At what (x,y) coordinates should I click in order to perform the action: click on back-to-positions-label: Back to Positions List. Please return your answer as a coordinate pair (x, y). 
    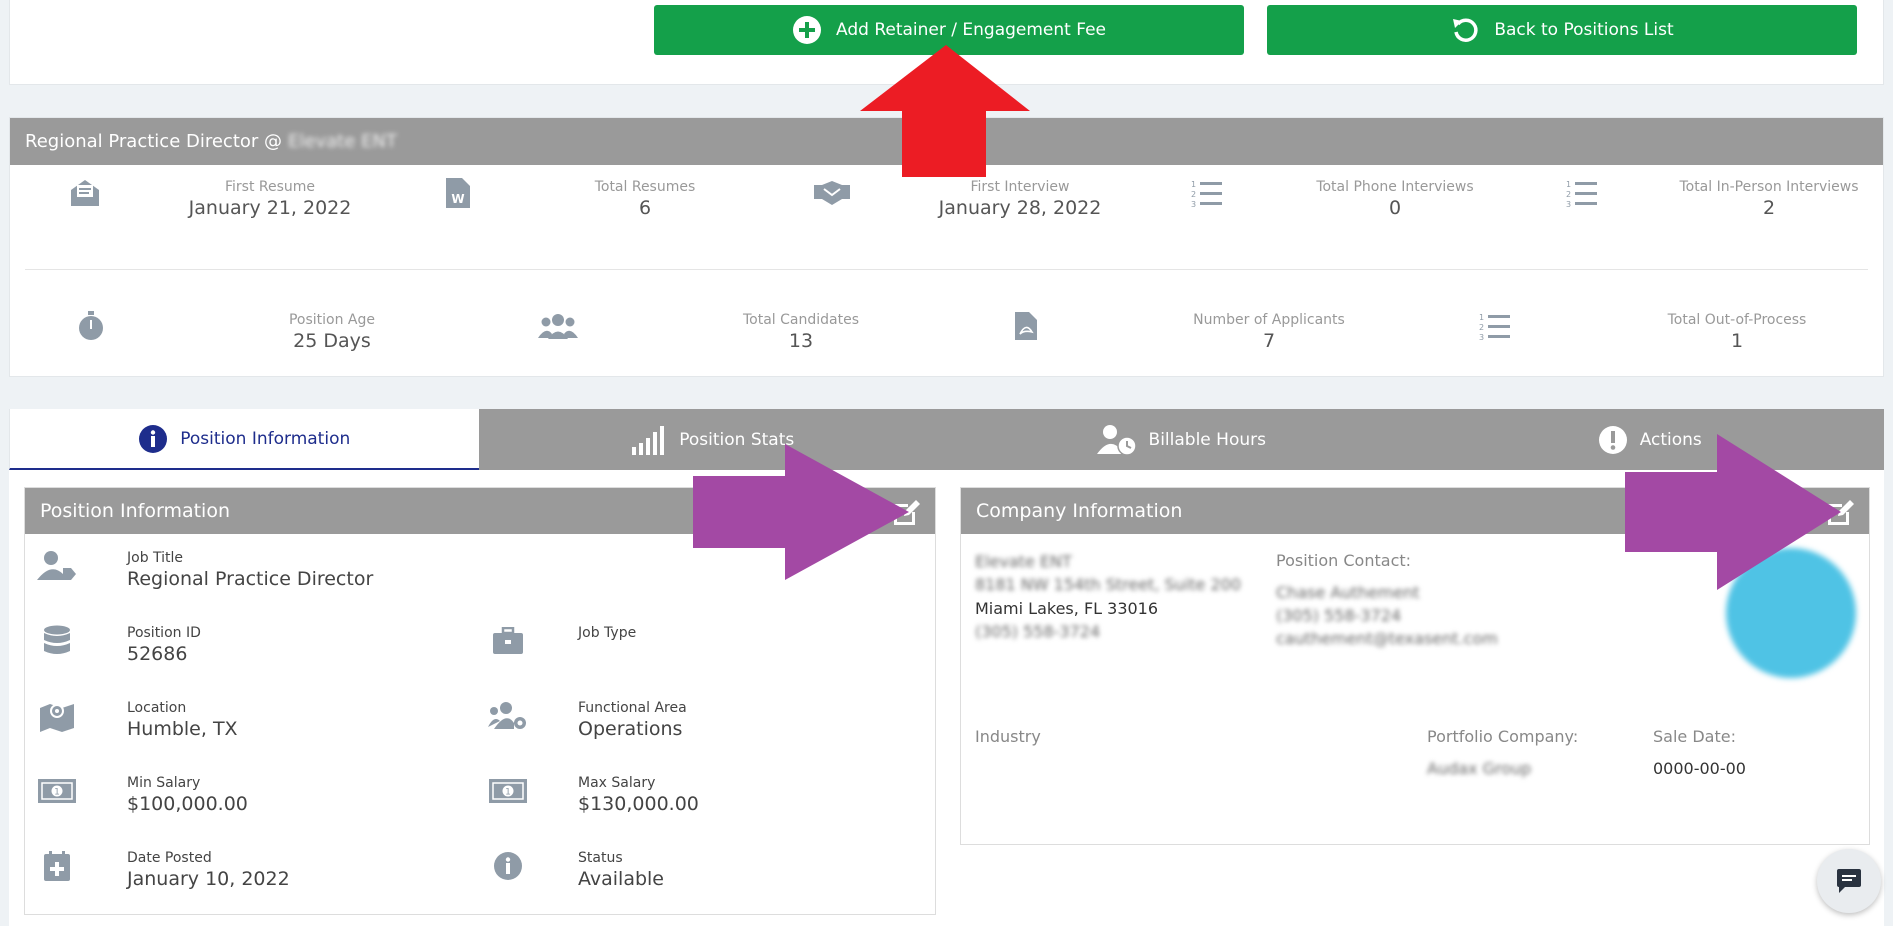
    Looking at the image, I should click on (1584, 30).